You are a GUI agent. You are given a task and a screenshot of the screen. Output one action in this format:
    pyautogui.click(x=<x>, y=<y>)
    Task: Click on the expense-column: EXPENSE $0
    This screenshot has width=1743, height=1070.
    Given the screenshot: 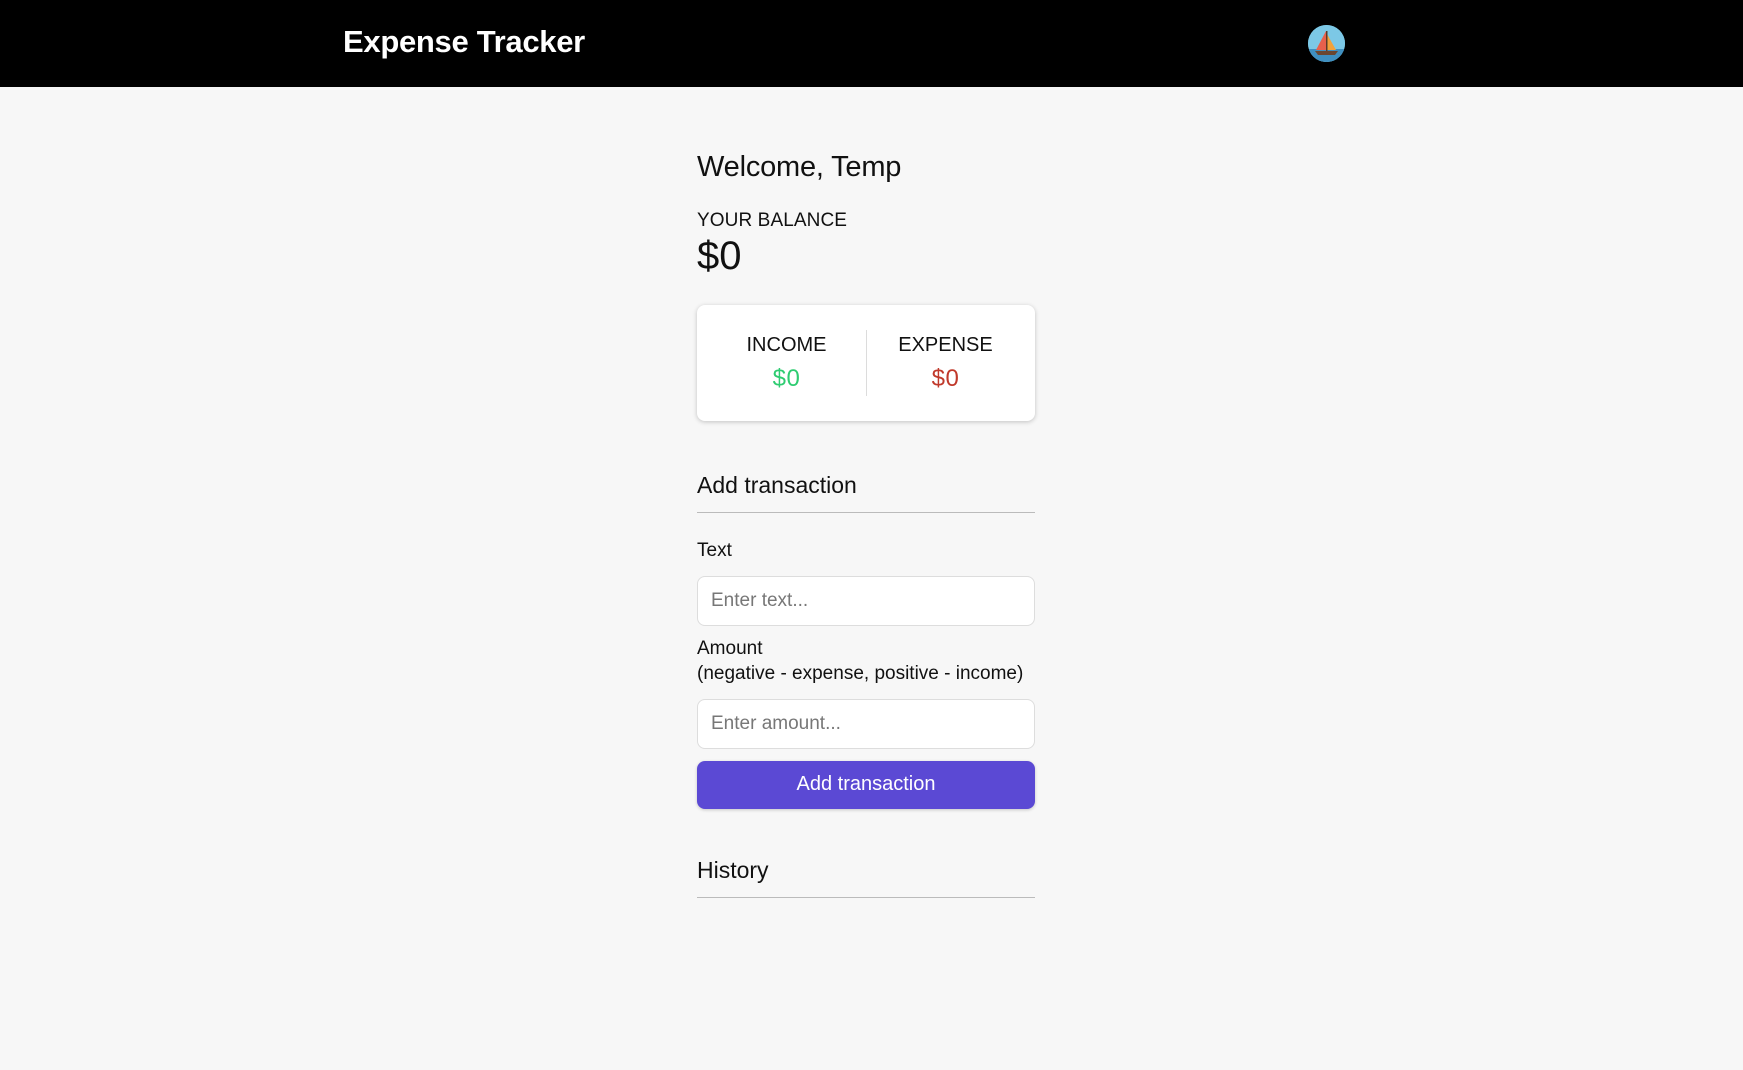 What is the action you would take?
    pyautogui.click(x=950, y=363)
    